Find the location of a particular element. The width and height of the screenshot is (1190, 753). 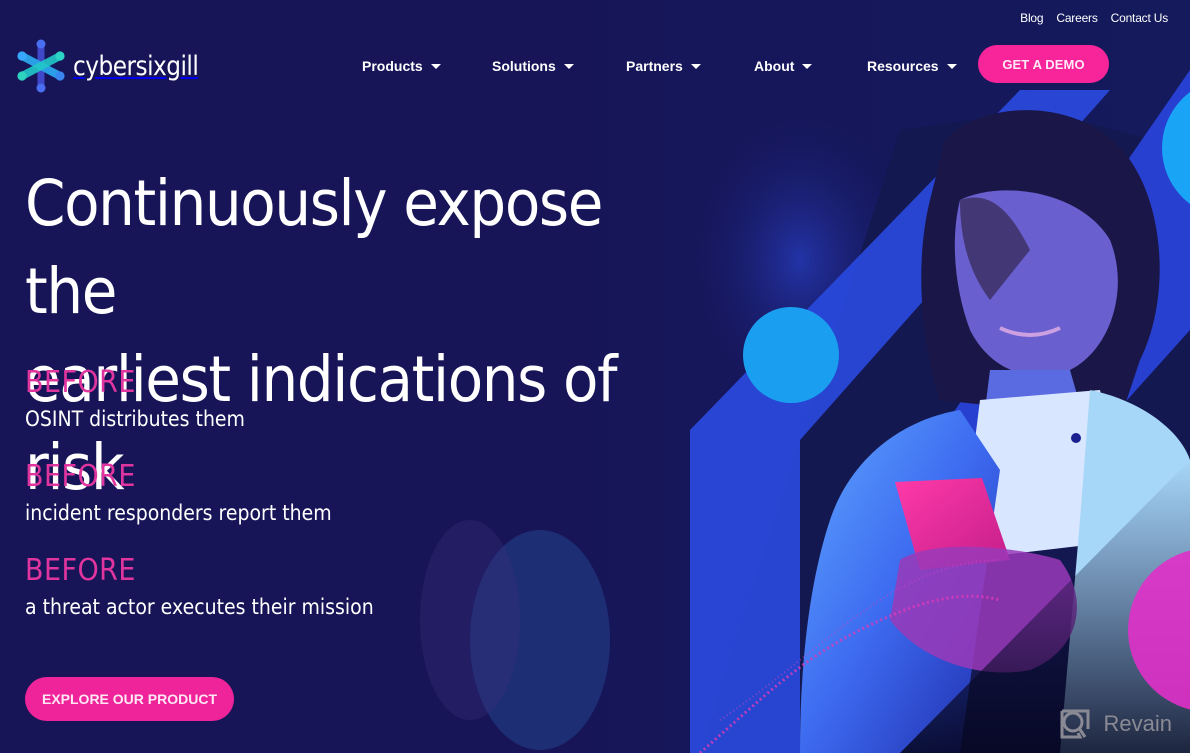

pink-circle-shape is located at coordinates (1159, 630).